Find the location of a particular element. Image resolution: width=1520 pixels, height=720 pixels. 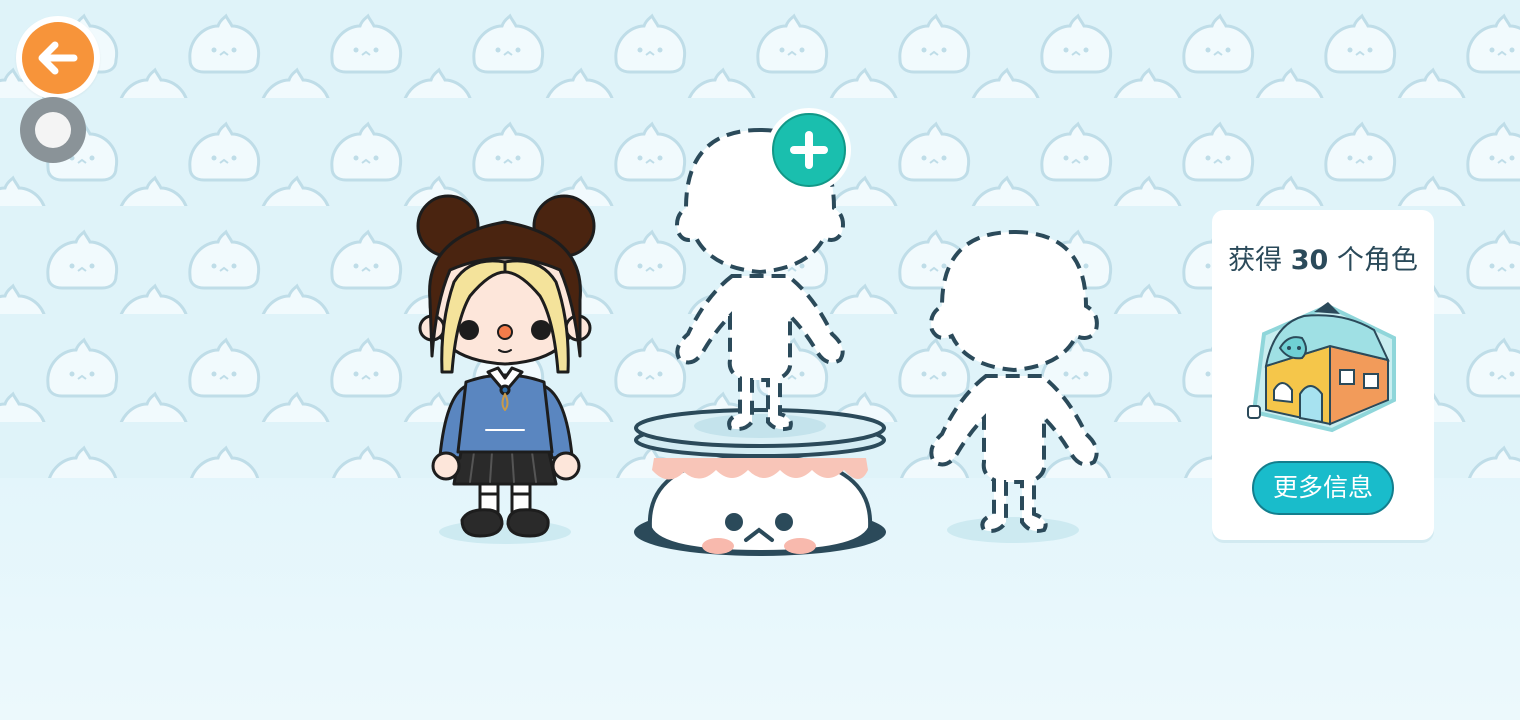

add-character-button is located at coordinates (809, 150).